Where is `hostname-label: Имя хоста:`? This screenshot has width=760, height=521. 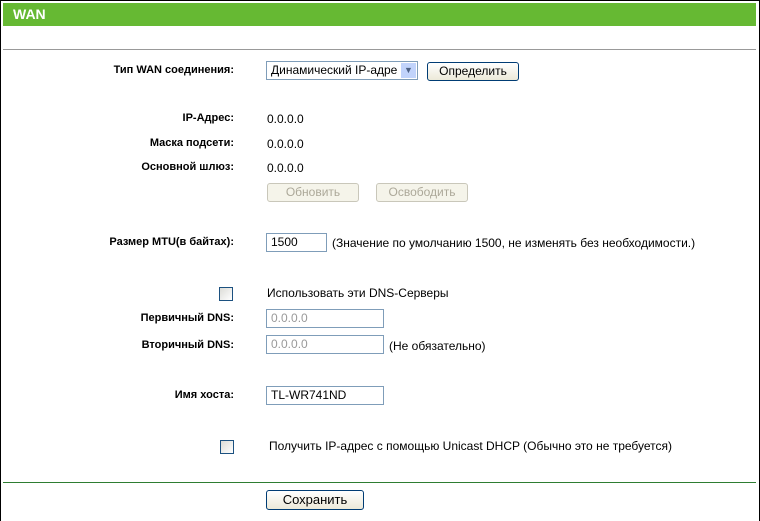
hostname-label: Имя хоста: is located at coordinates (204, 395).